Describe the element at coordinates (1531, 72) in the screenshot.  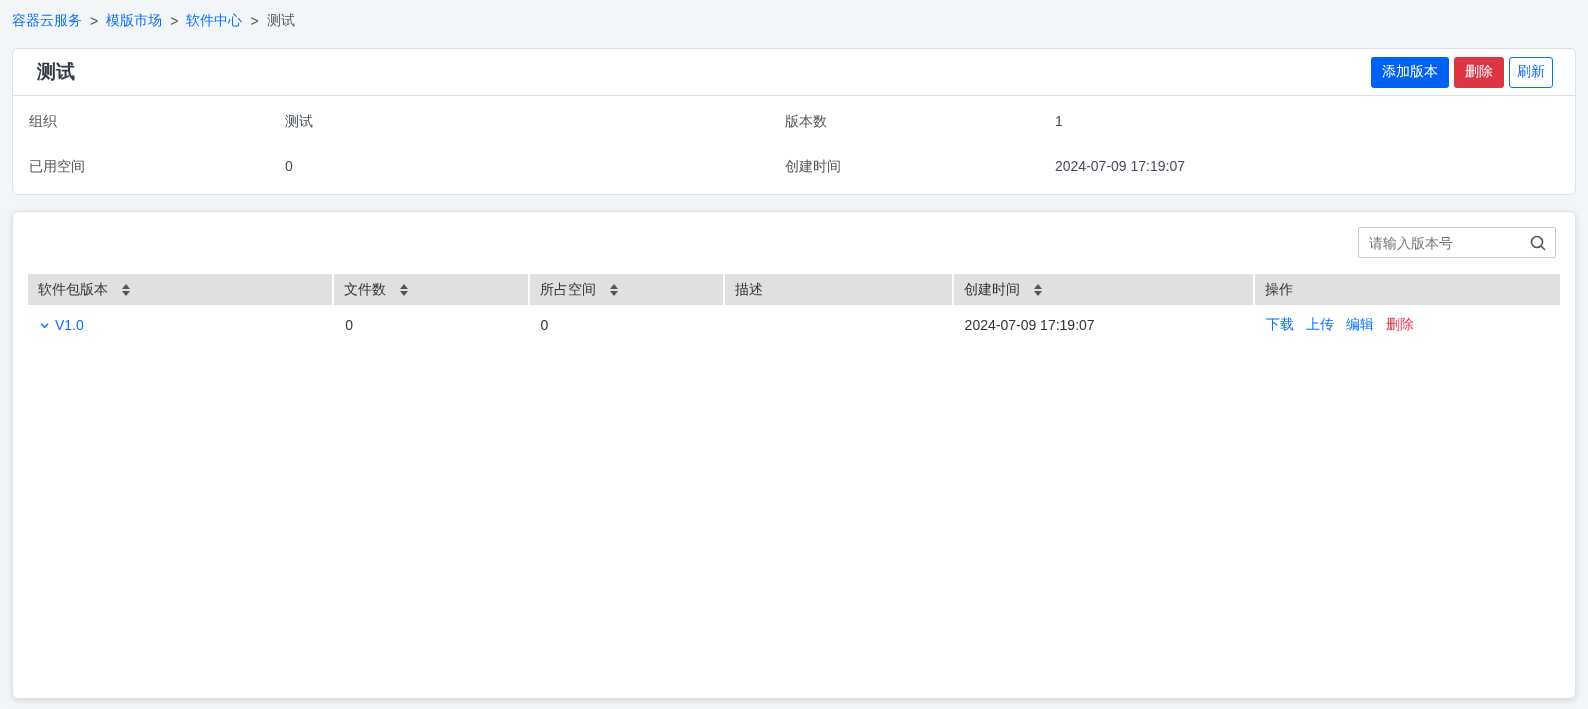
I see `action-button: 刷新` at that location.